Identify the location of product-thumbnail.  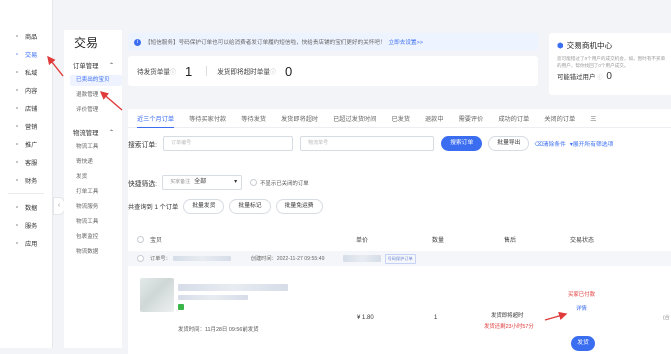
(157, 295).